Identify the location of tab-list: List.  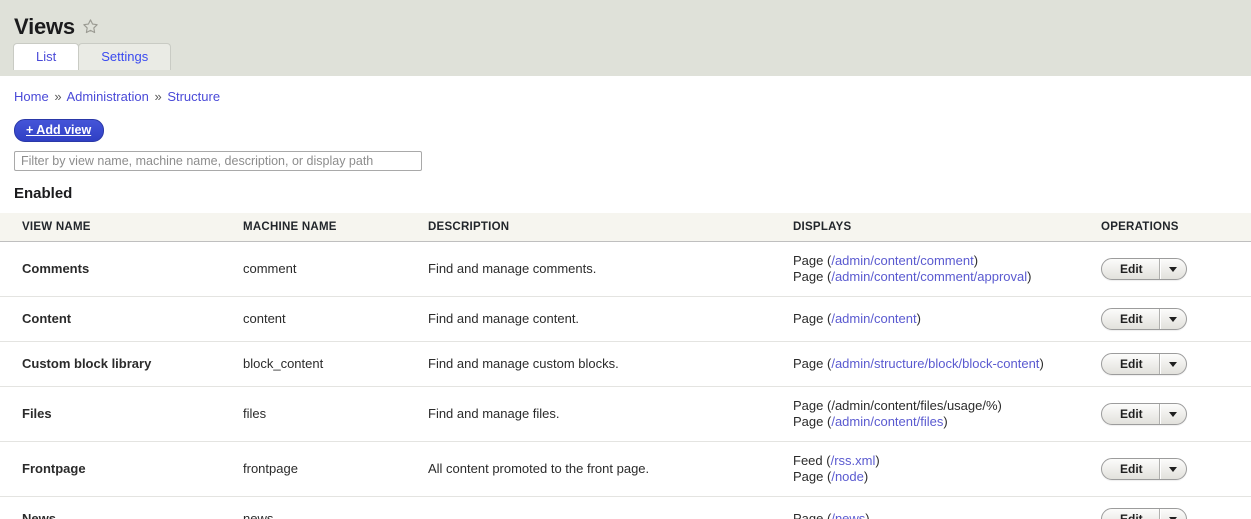
(46, 56).